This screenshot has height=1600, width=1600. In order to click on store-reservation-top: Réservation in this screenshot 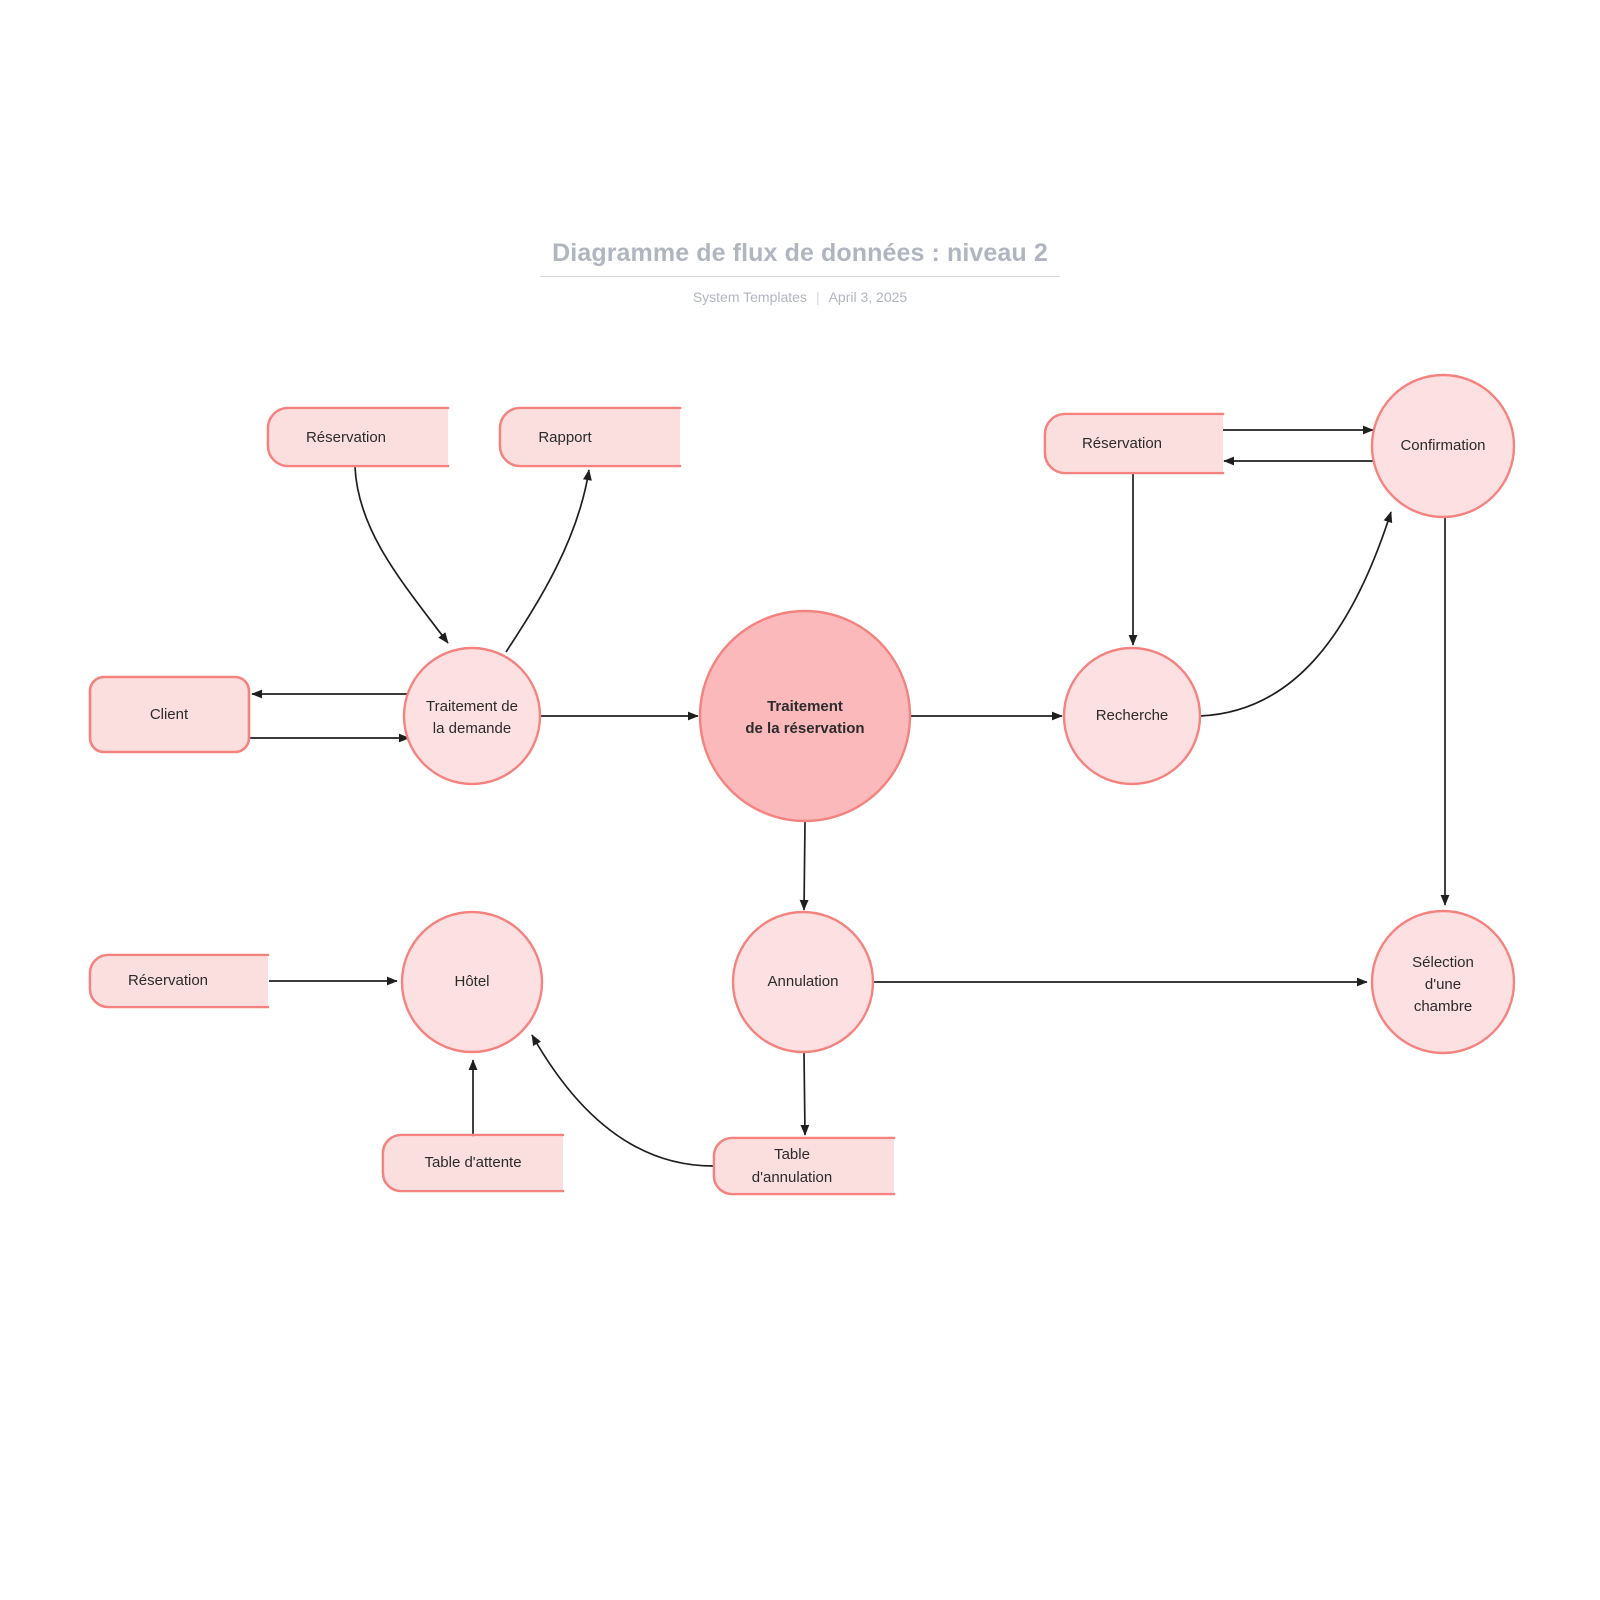, I will do `click(358, 437)`.